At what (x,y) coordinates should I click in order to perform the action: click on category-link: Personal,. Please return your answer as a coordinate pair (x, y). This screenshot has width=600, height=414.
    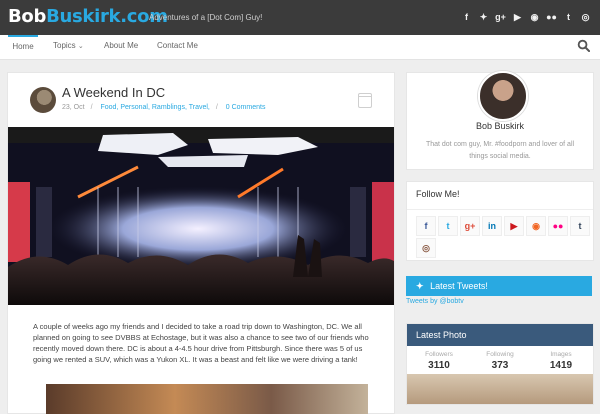
    Looking at the image, I should click on (135, 107).